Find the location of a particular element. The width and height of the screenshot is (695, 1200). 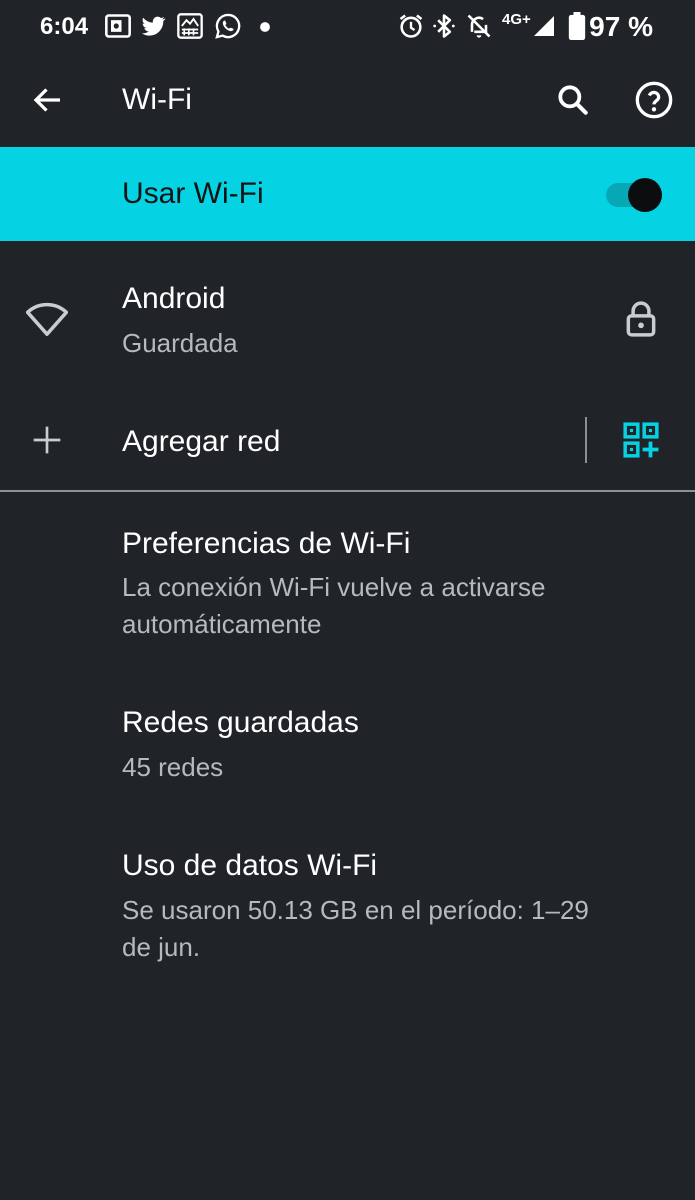

wifi-data-usage-title: Uso de datos Wi-Fi is located at coordinates (250, 865).